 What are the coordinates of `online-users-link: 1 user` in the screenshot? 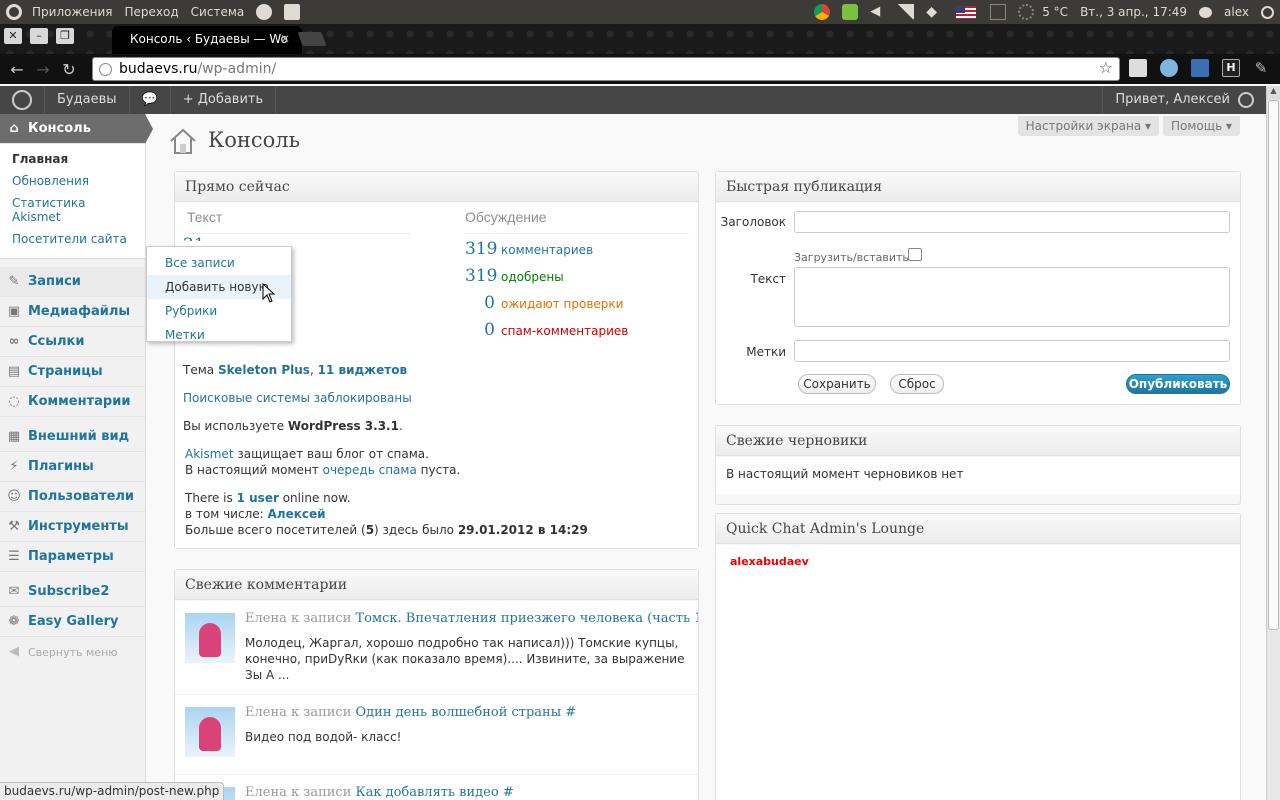 It's located at (258, 498).